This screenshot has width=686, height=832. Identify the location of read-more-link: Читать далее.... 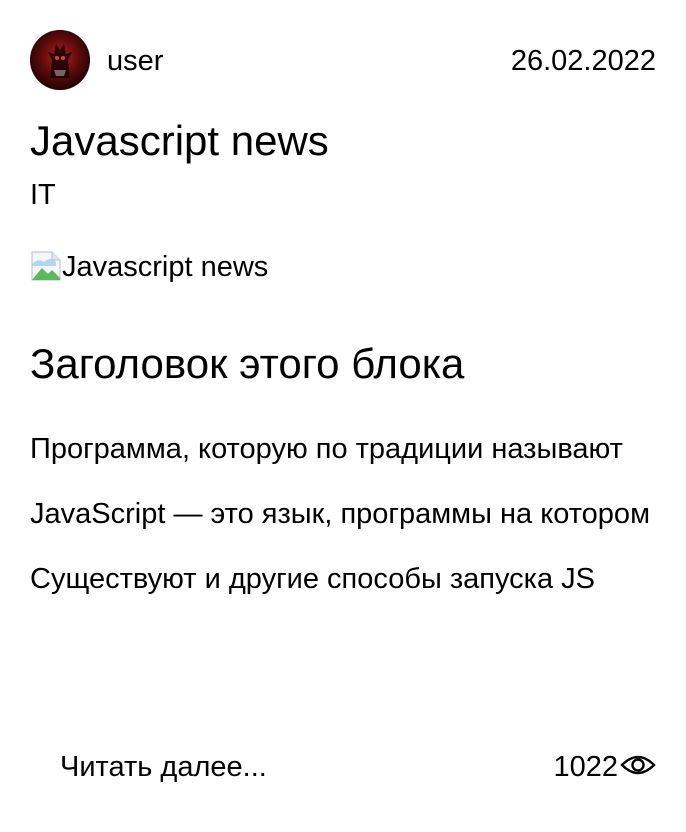
(163, 767).